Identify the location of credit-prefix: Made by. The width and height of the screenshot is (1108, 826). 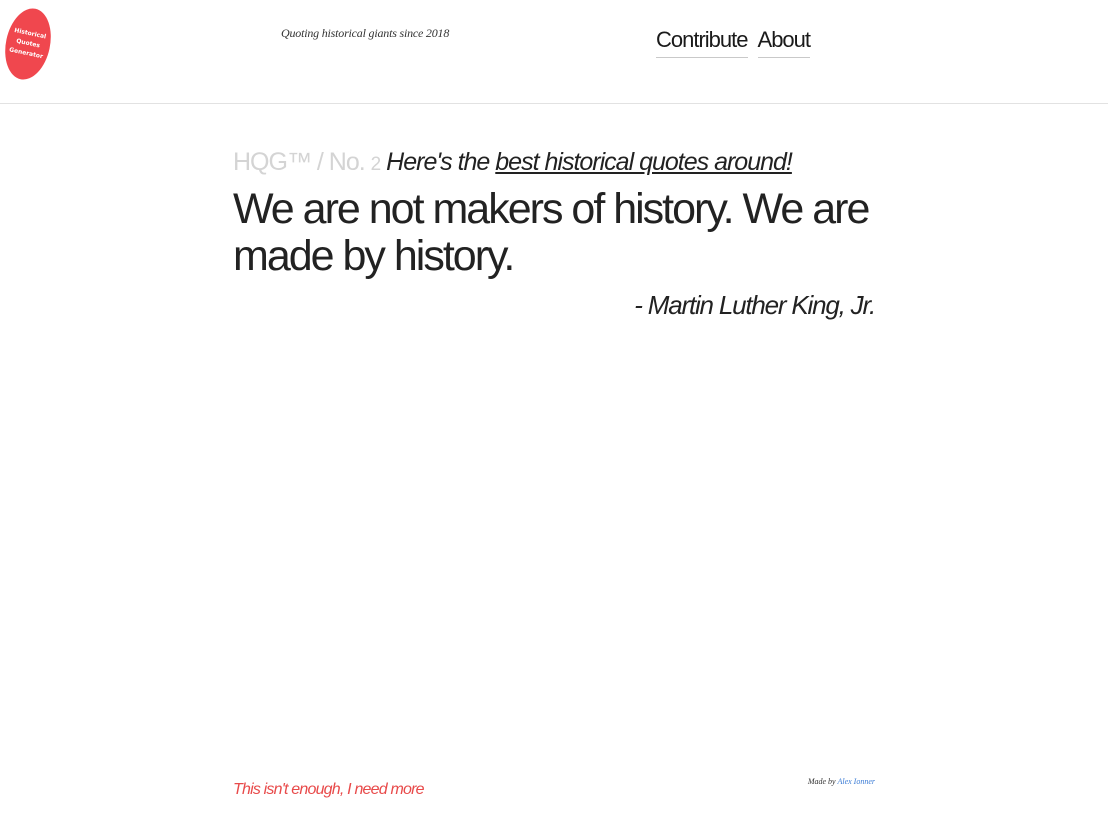
(822, 781).